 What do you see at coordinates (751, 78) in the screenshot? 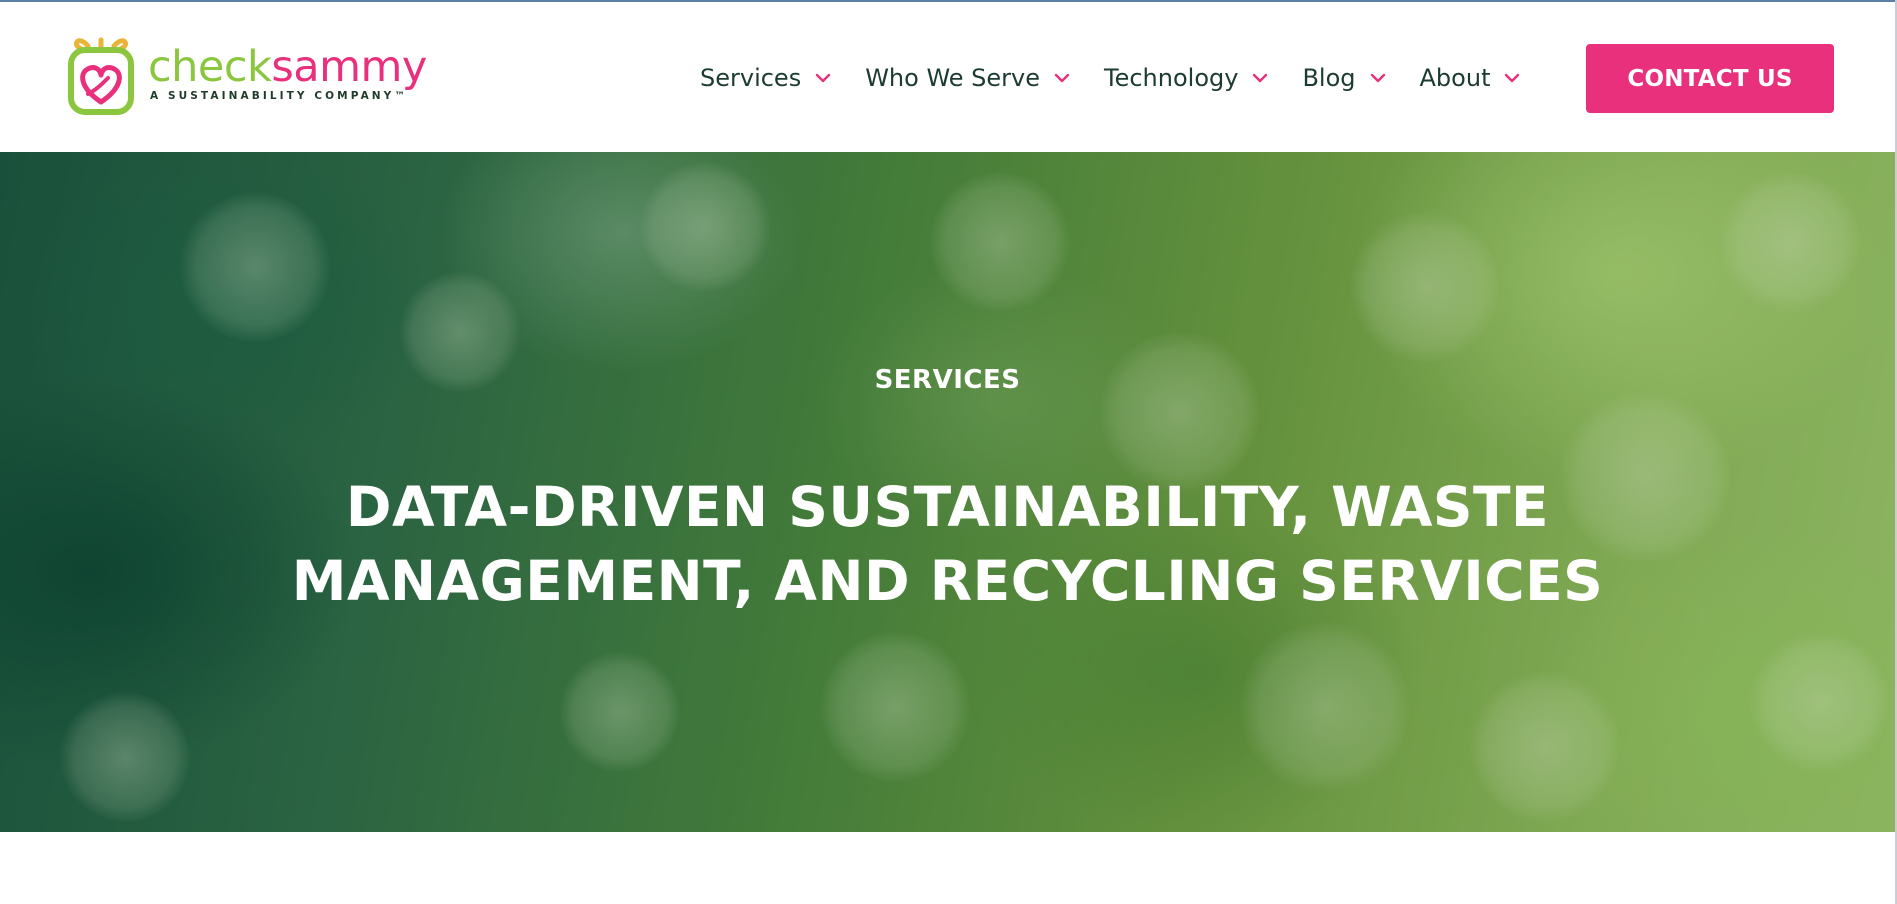
I see `nav-item-label: Services` at bounding box center [751, 78].